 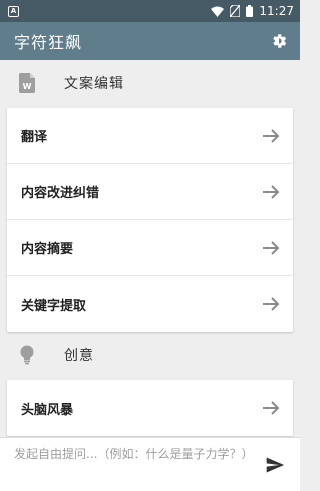 I want to click on word-document-icon: W, so click(x=27, y=83).